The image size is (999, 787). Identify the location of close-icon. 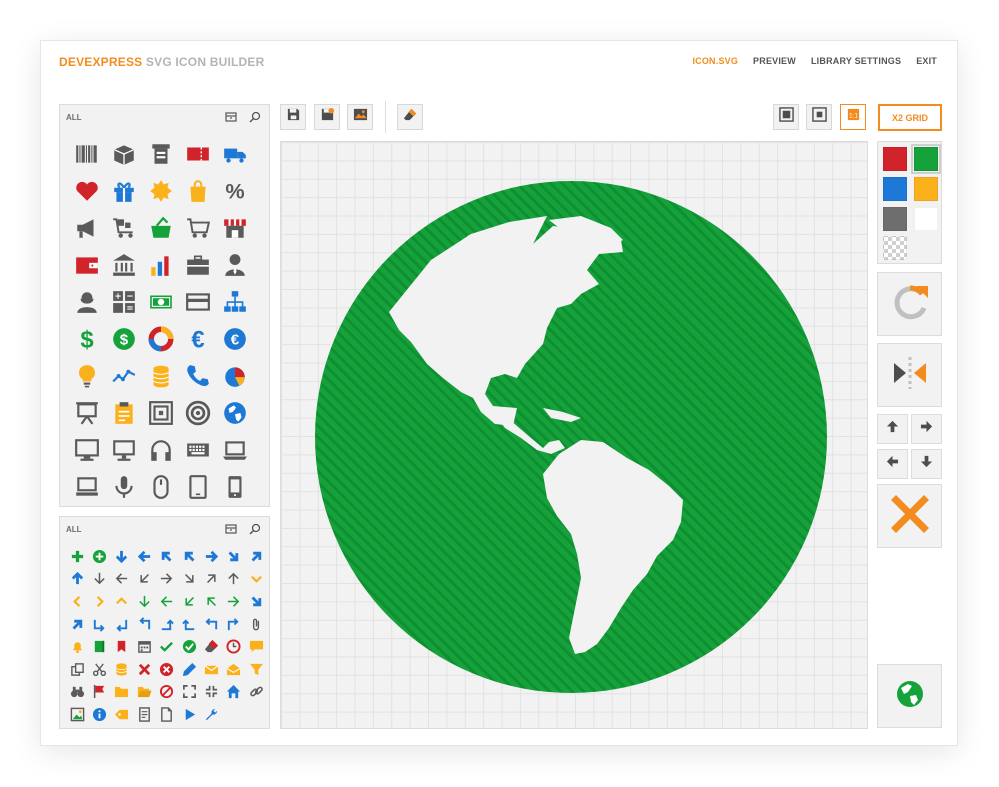
(144, 669).